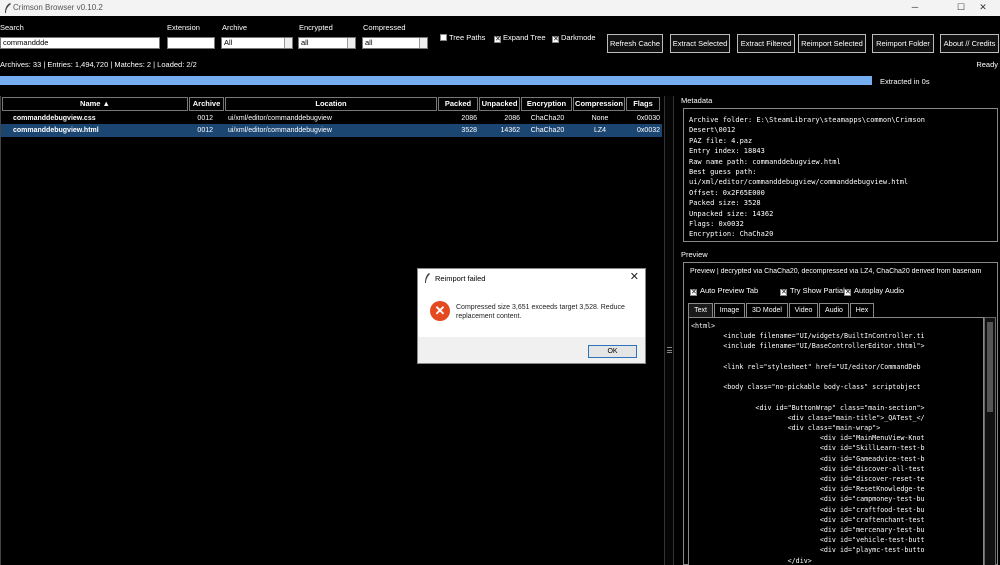 This screenshot has width=1000, height=565. Describe the element at coordinates (469, 130) in the screenshot. I see `cell-packed: 3528` at that location.